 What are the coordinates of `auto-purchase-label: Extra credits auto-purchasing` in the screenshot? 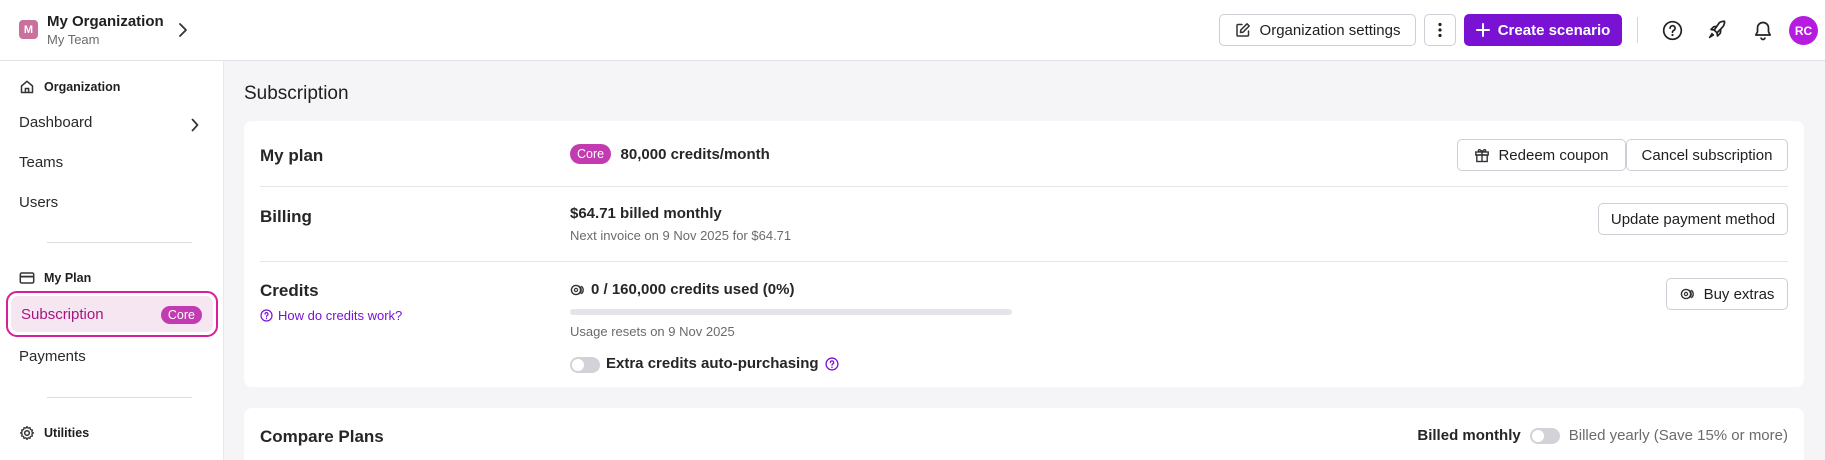 It's located at (712, 363).